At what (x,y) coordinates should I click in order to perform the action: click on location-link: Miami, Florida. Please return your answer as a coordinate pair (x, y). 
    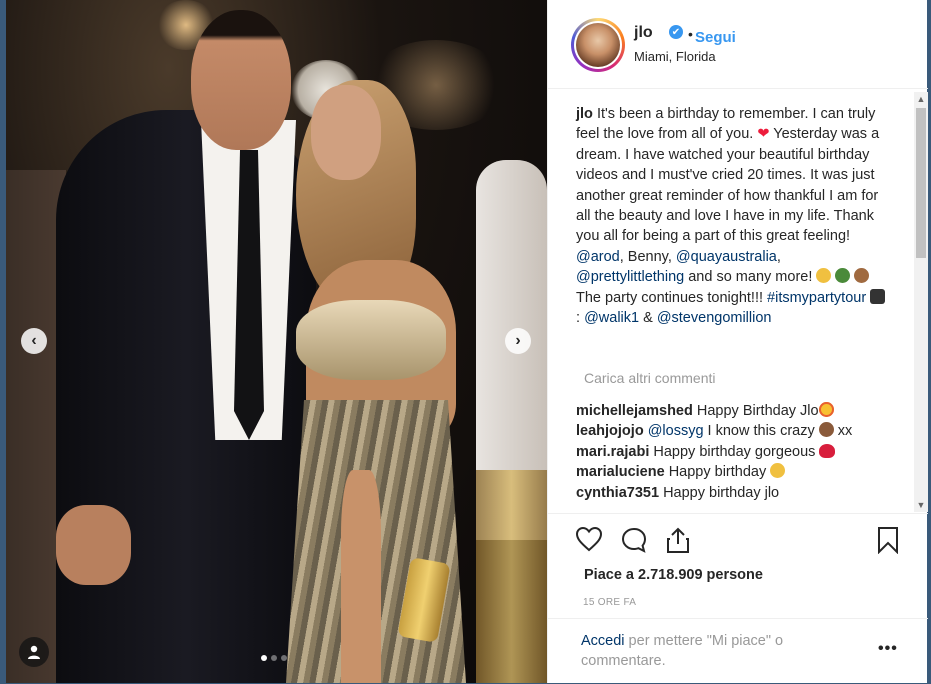
    Looking at the image, I should click on (675, 56).